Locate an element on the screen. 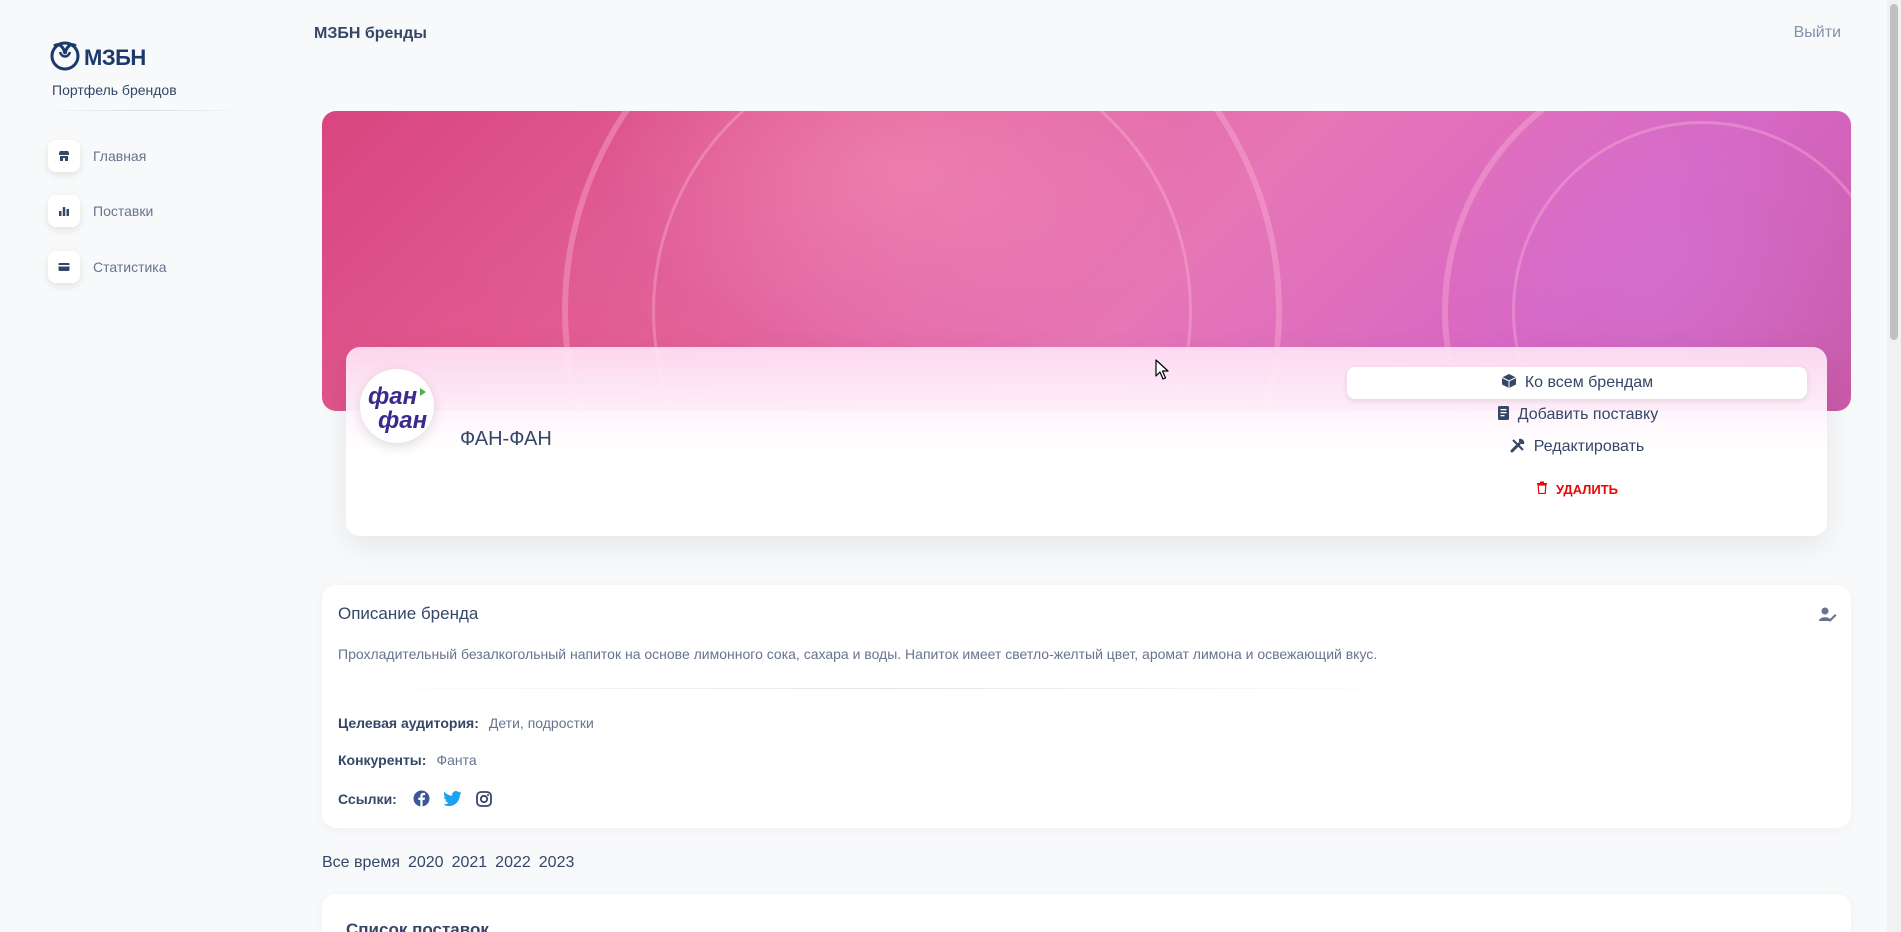 The image size is (1901, 932). sidebar-item-label: Главная is located at coordinates (120, 156).